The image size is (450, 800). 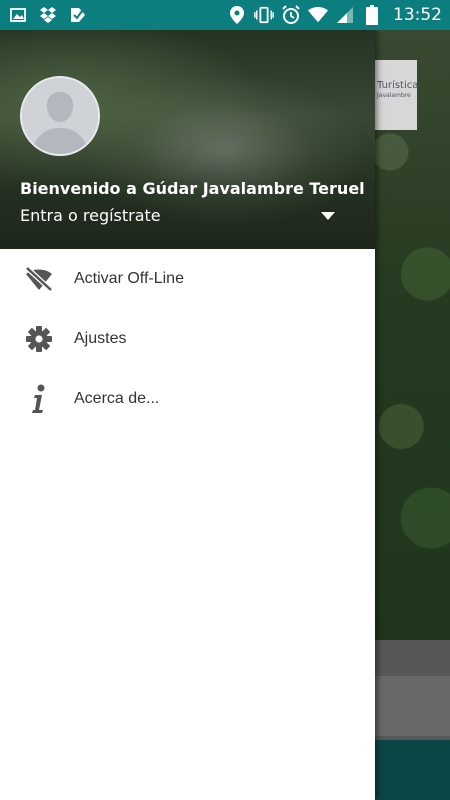 What do you see at coordinates (264, 15) in the screenshot?
I see `vibrate-icon` at bounding box center [264, 15].